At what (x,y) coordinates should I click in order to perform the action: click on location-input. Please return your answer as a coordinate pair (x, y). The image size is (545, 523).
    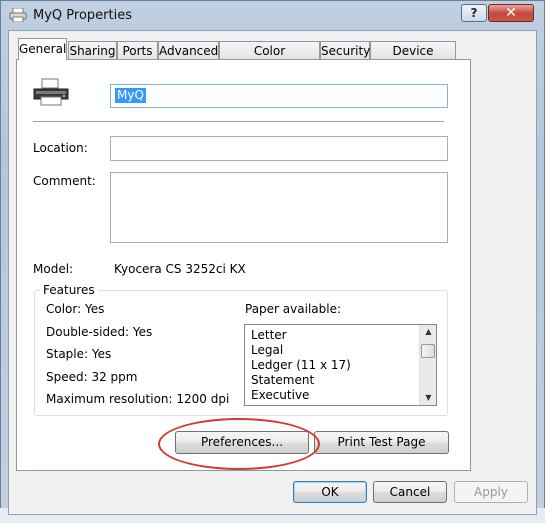
    Looking at the image, I should click on (279, 148).